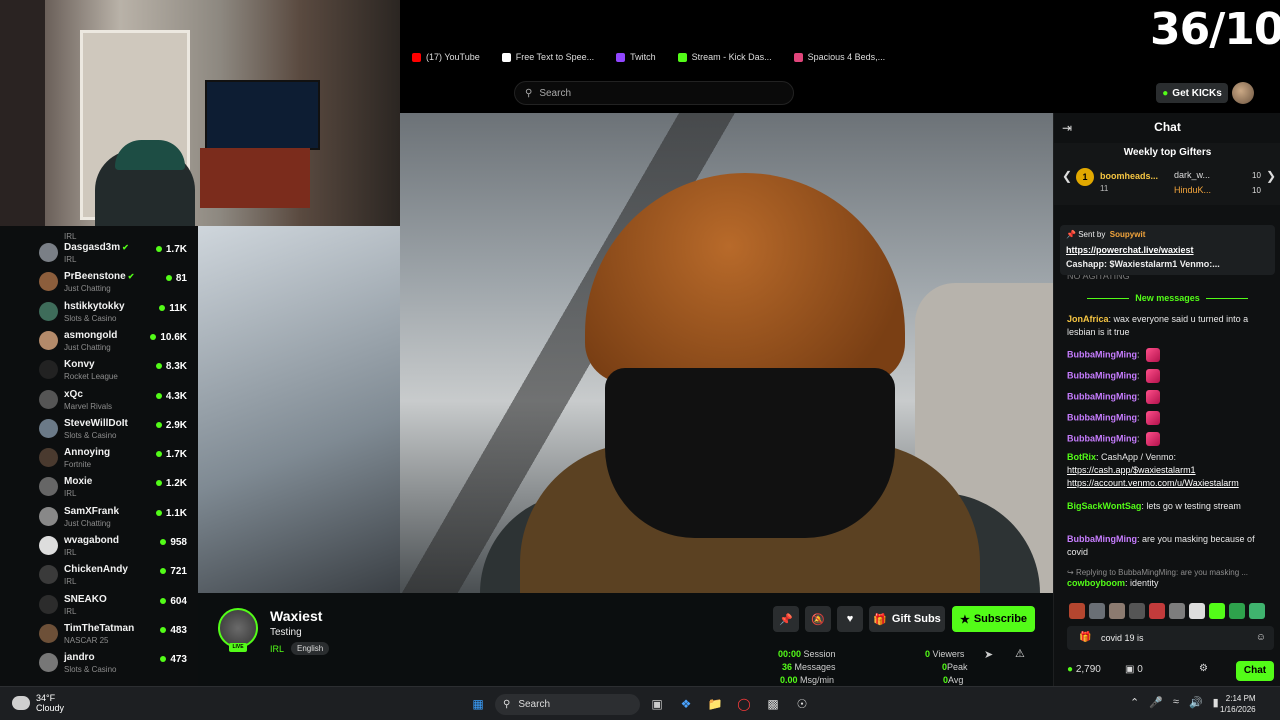 This screenshot has width=1280, height=720. What do you see at coordinates (818, 619) in the screenshot?
I see `notifications-button: 🔕` at bounding box center [818, 619].